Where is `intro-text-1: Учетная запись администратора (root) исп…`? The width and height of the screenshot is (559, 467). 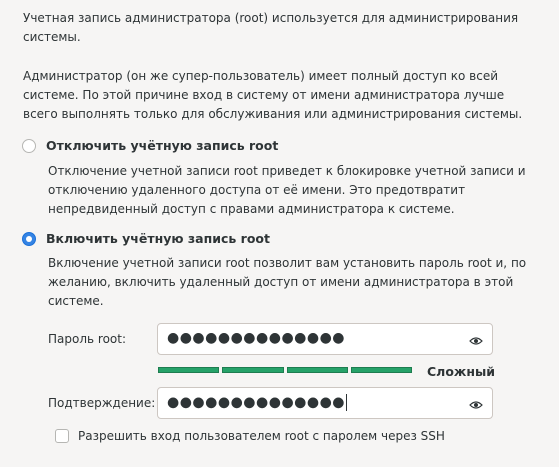 intro-text-1: Учетная запись администратора (root) исп… is located at coordinates (271, 27).